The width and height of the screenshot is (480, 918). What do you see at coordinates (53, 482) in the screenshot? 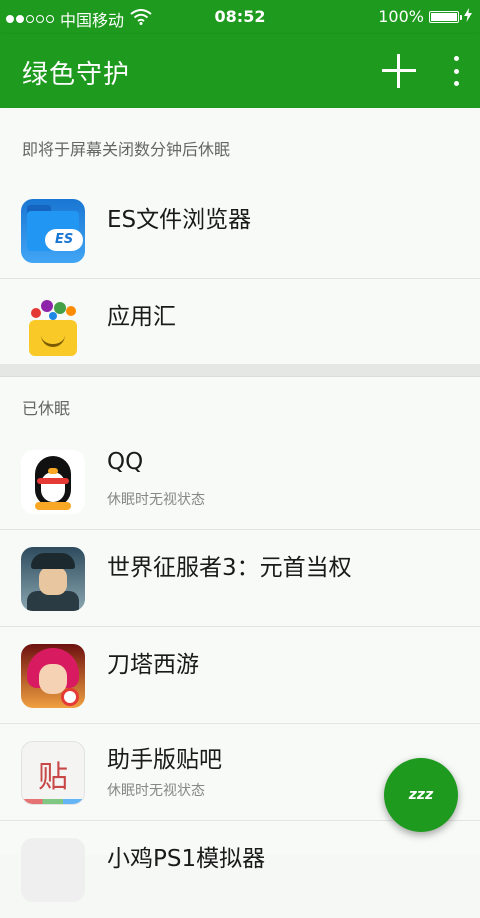
I see `qq-penguin-icon` at bounding box center [53, 482].